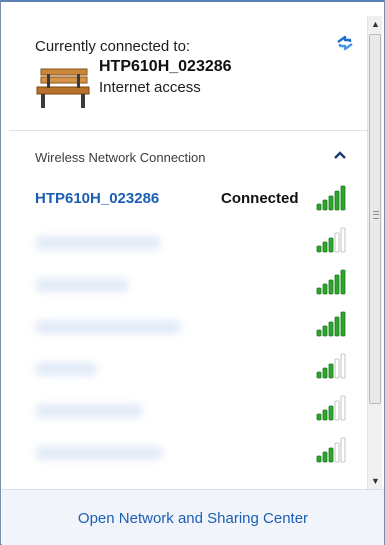 This screenshot has width=385, height=545. Describe the element at coordinates (375, 481) in the screenshot. I see `scroll-down-arrow-icon: ▼` at that location.